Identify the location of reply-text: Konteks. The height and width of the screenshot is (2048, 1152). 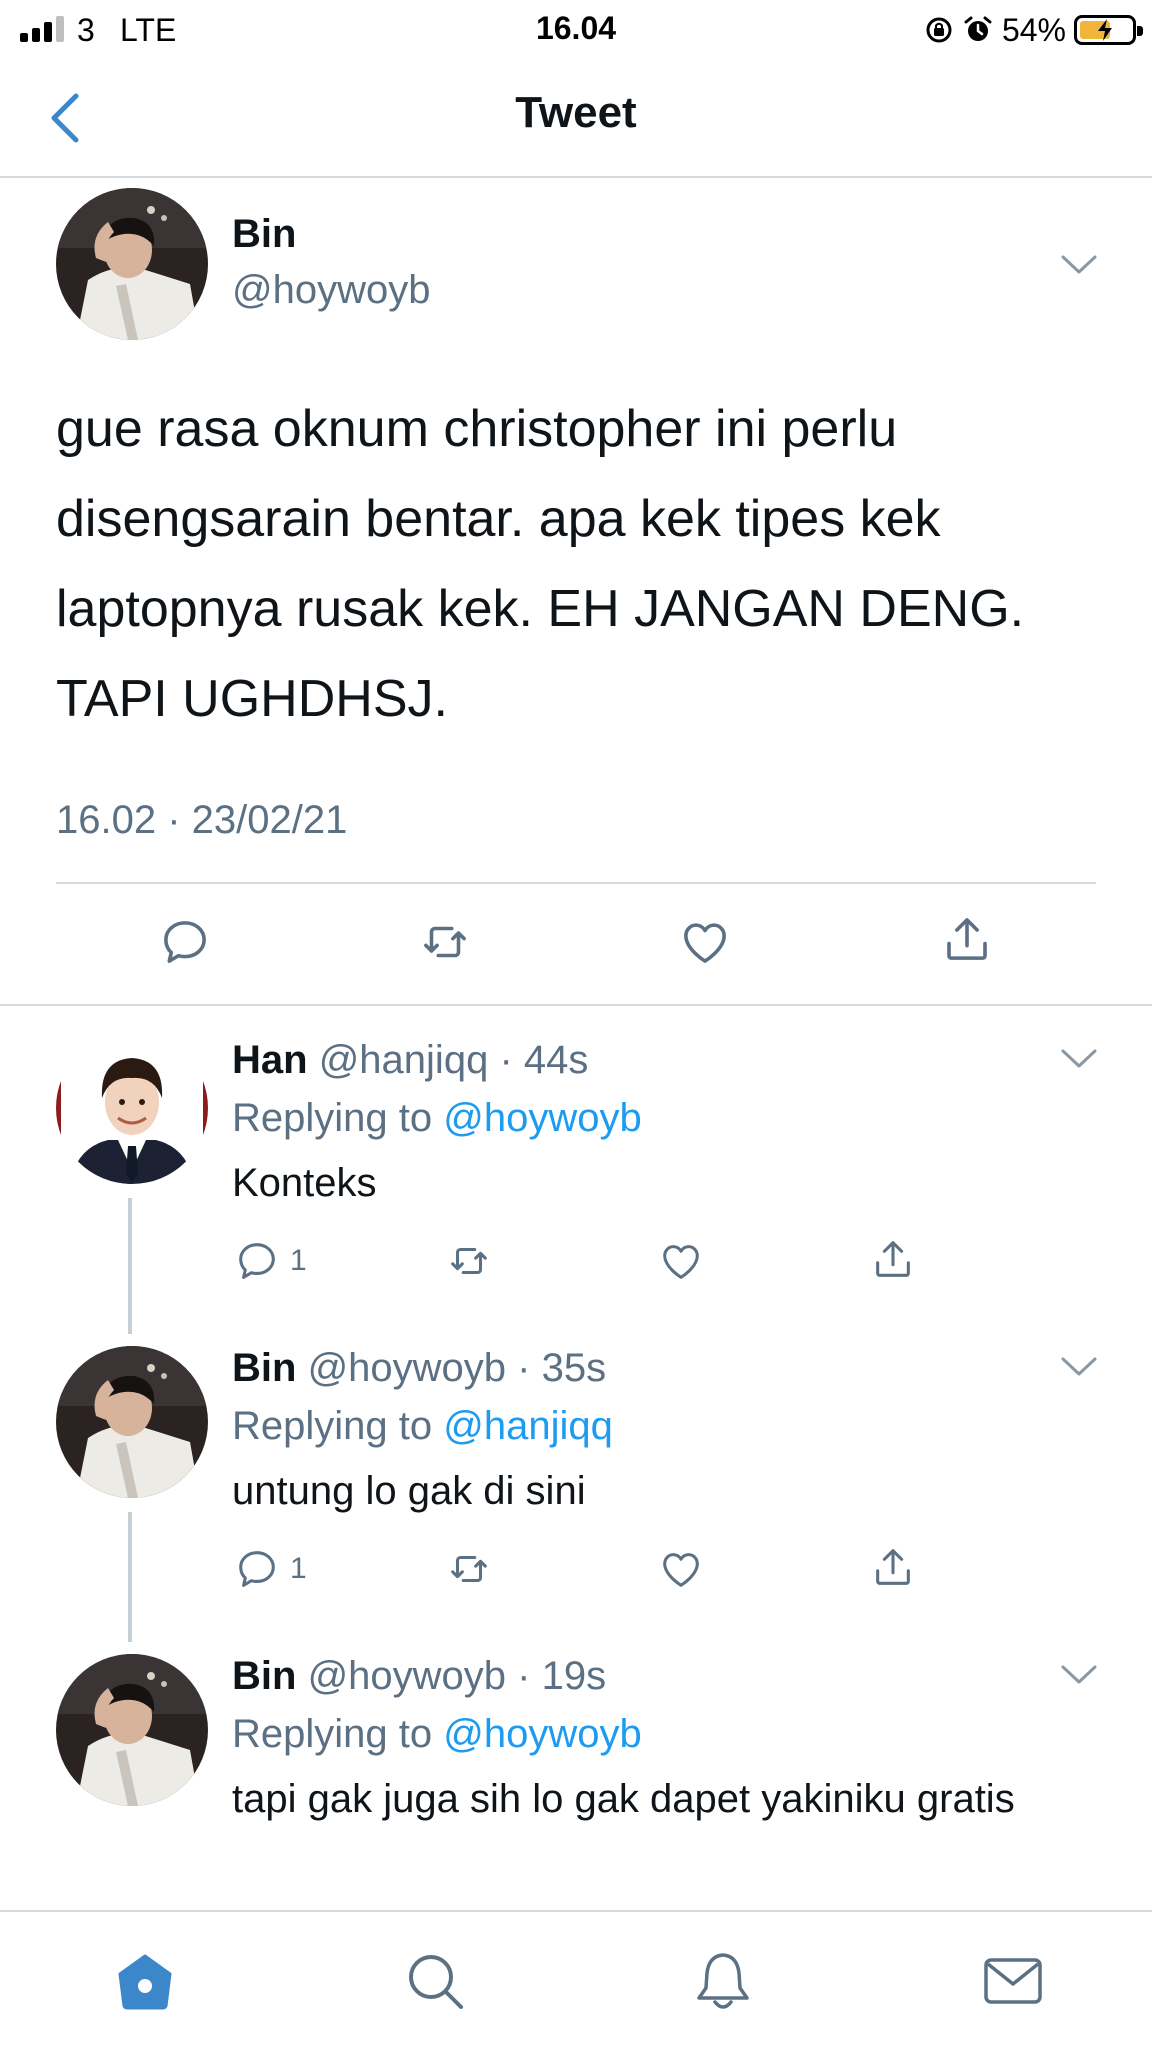
(304, 1183).